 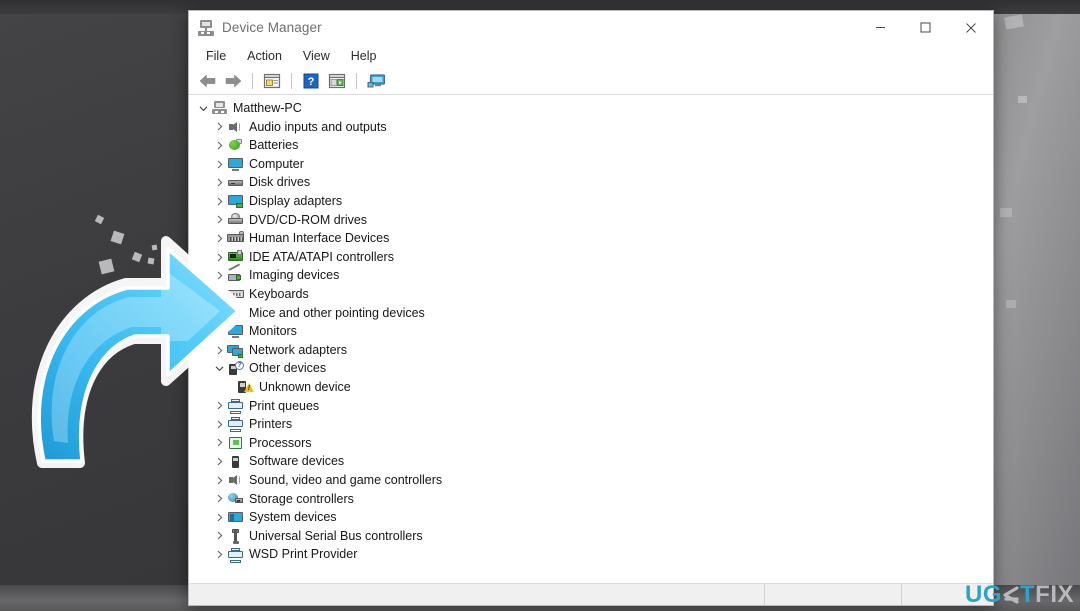 What do you see at coordinates (293, 517) in the screenshot?
I see `tree-item-label: System devices` at bounding box center [293, 517].